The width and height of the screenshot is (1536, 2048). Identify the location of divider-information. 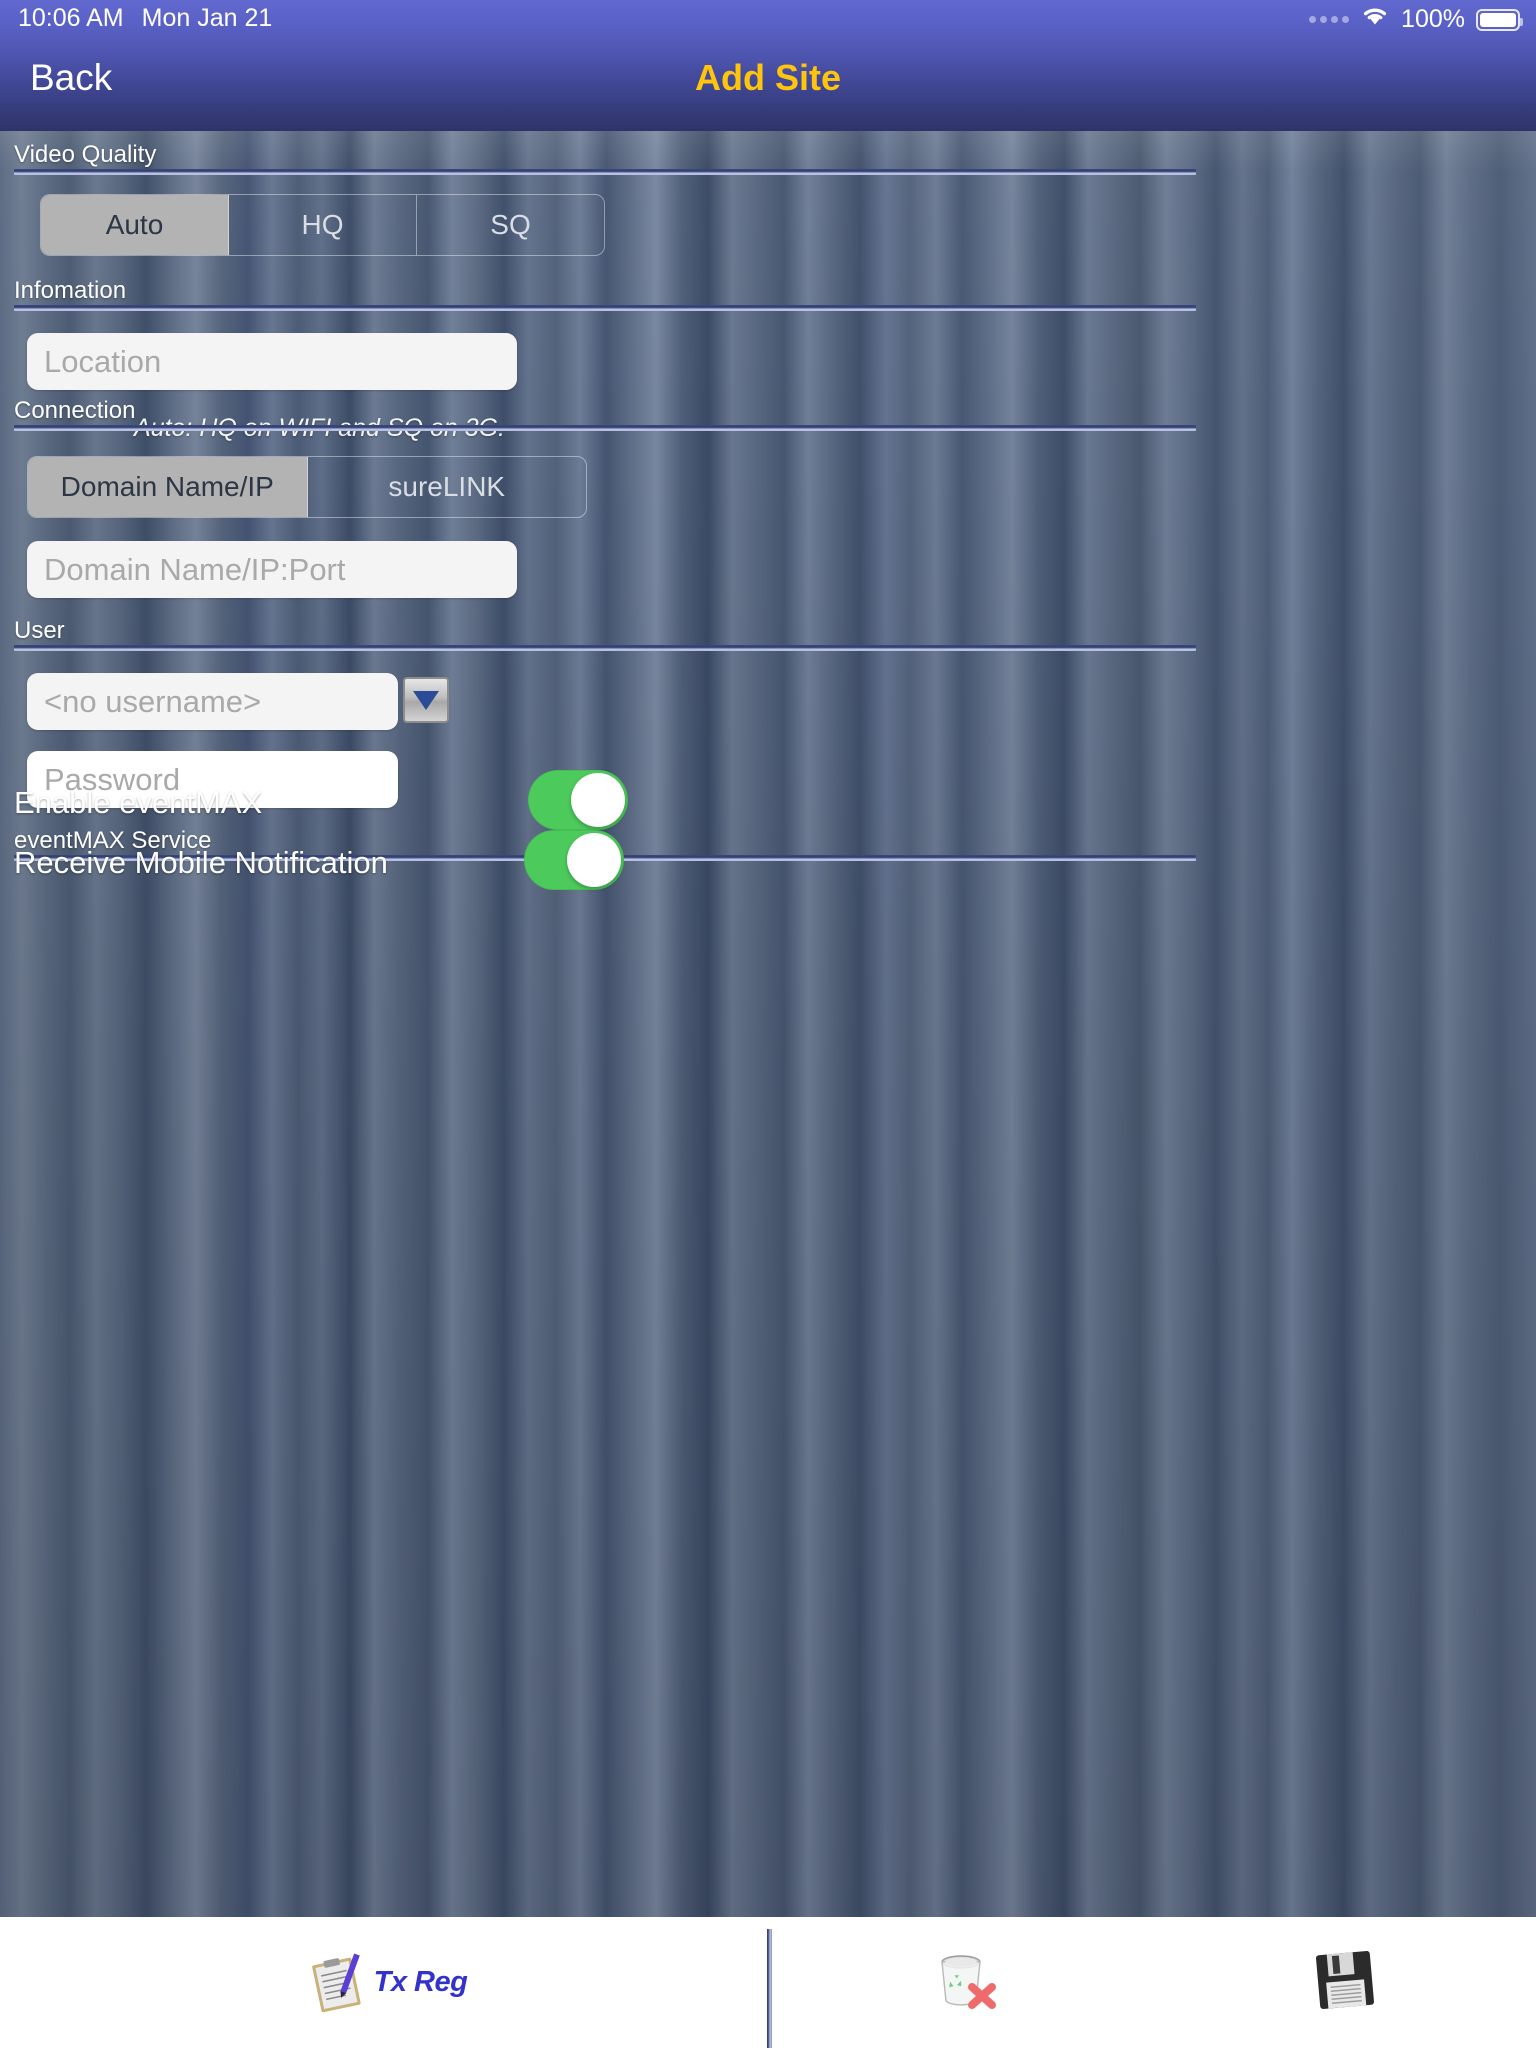
(605, 308).